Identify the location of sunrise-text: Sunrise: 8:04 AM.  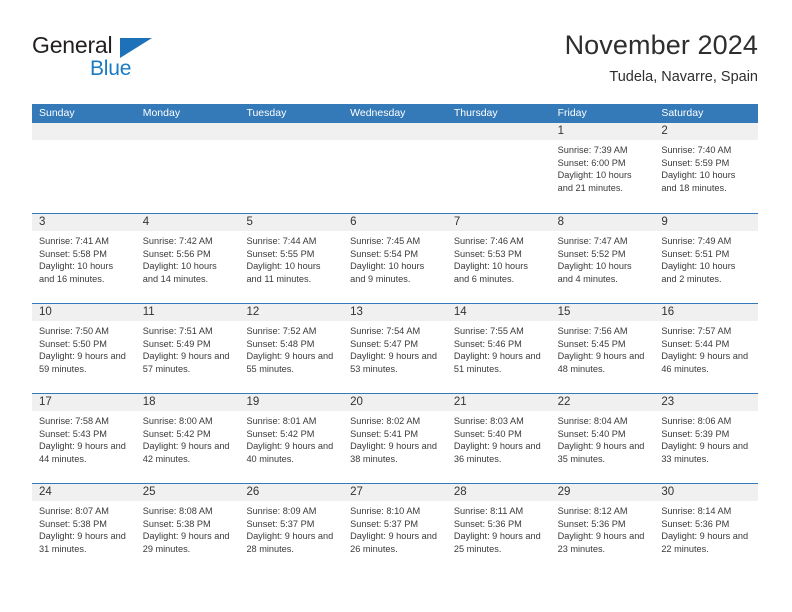
(592, 421).